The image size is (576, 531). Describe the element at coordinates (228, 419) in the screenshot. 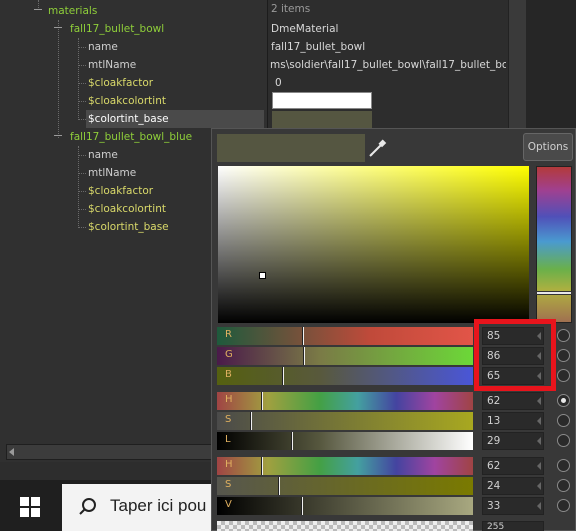

I see `slider-label: S` at that location.